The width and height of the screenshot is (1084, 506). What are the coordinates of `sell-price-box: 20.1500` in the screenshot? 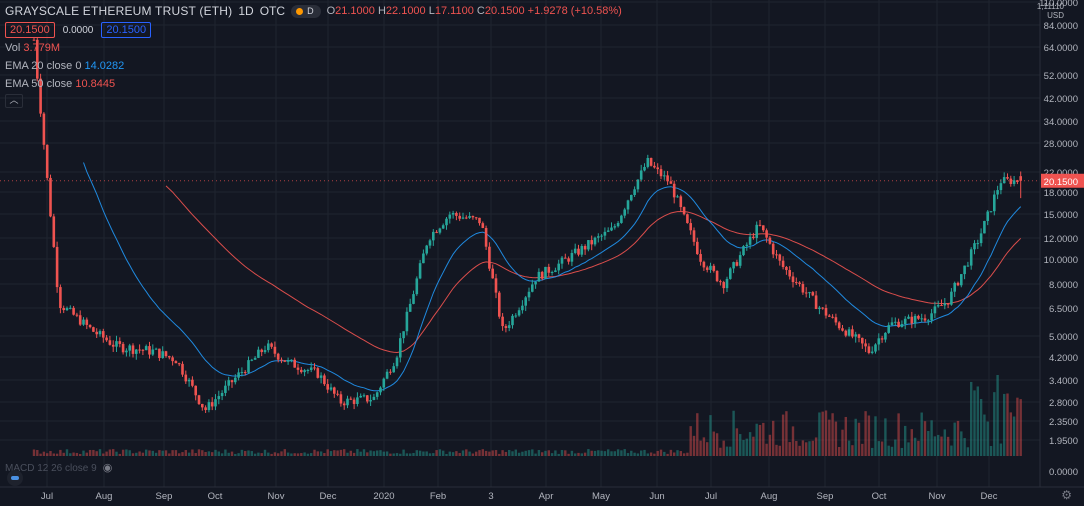 It's located at (30, 30).